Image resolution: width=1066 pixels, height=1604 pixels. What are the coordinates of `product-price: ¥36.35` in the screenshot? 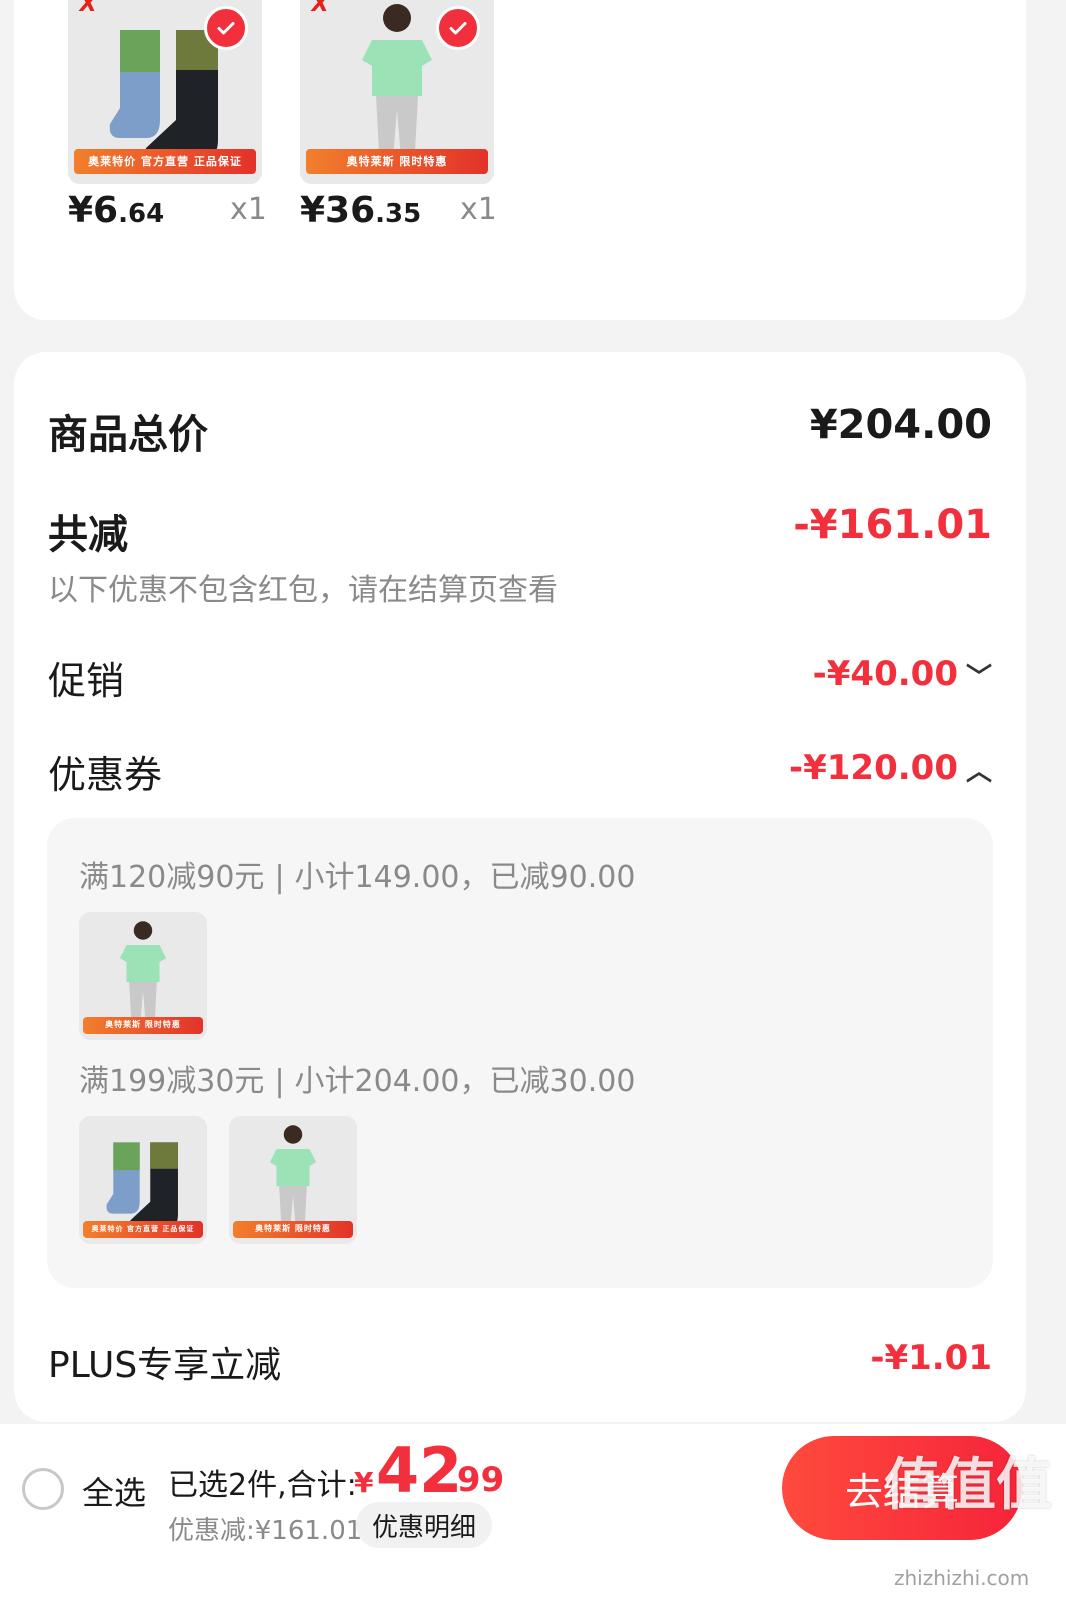 It's located at (361, 210).